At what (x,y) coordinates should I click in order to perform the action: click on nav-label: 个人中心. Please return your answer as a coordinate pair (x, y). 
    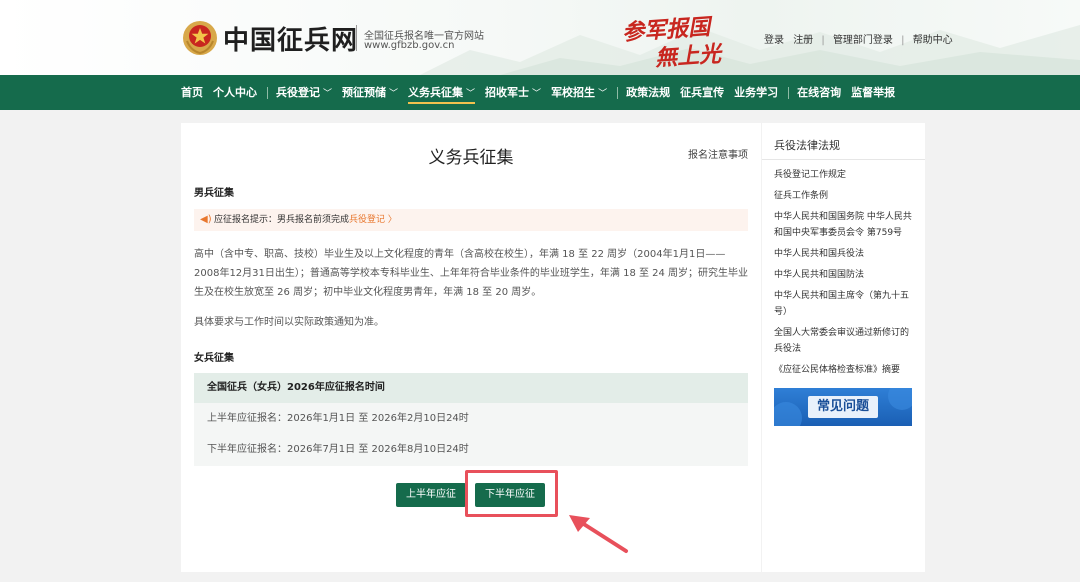
    Looking at the image, I should click on (235, 92).